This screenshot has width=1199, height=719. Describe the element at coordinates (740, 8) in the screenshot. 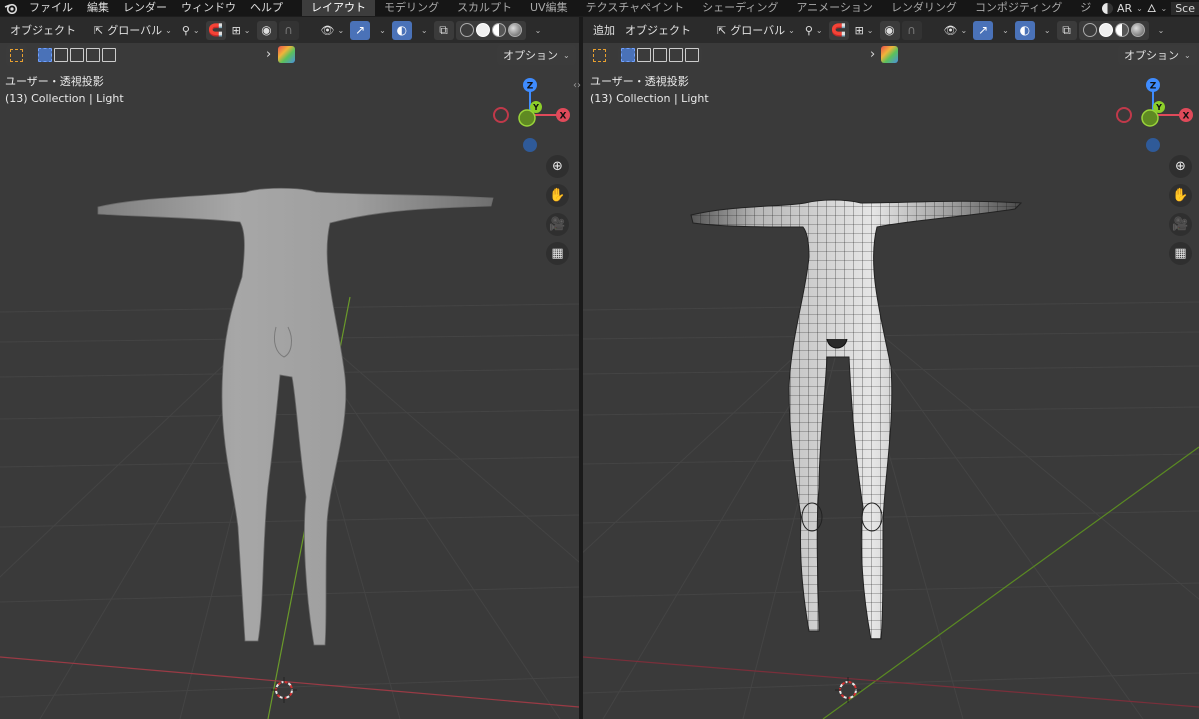

I see `workspace-tab-shading: シェーディング` at that location.